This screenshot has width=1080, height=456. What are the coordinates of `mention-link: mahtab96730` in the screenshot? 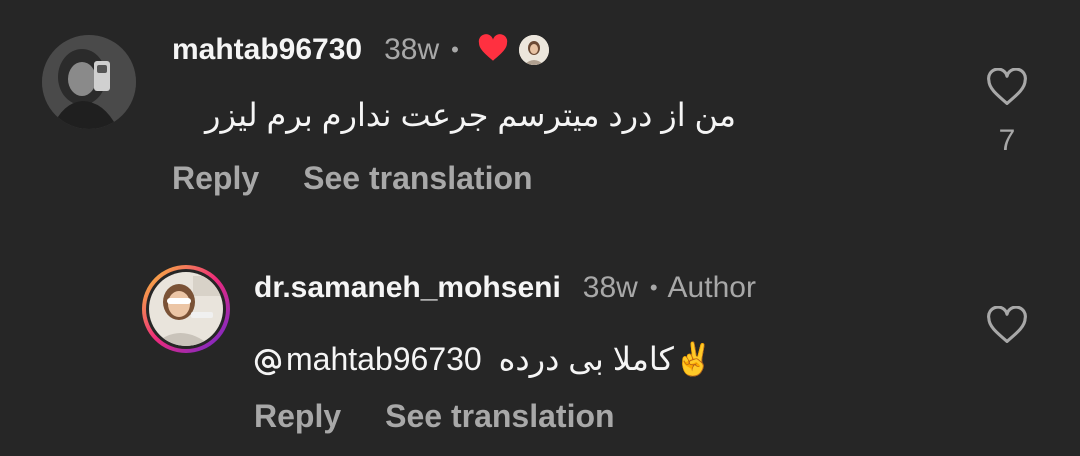 It's located at (368, 359).